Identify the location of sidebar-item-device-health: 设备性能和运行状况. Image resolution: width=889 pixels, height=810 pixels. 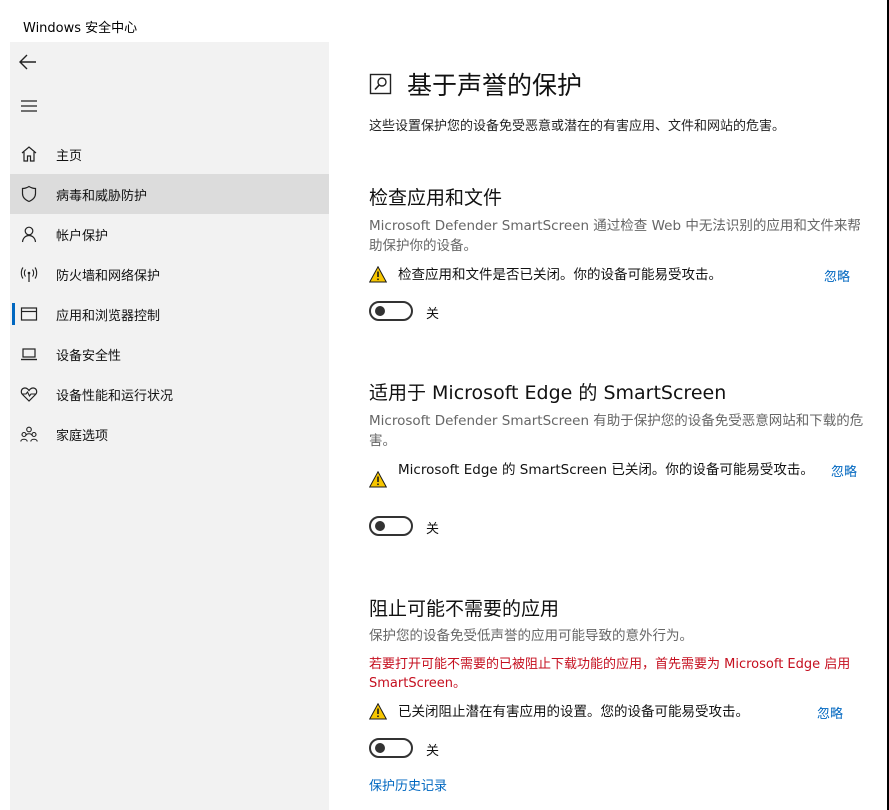
(169, 394).